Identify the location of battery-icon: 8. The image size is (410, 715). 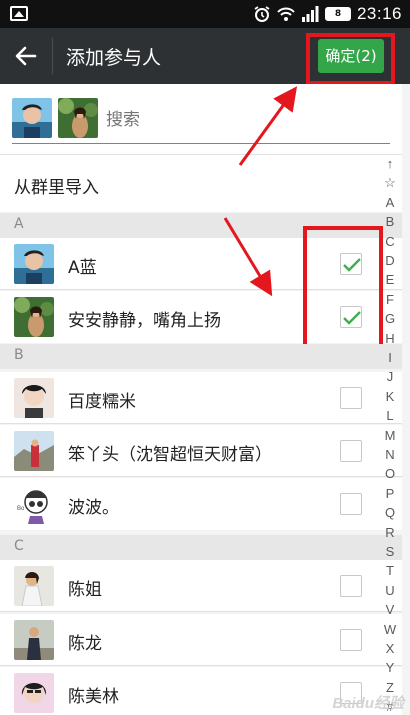
(337, 14).